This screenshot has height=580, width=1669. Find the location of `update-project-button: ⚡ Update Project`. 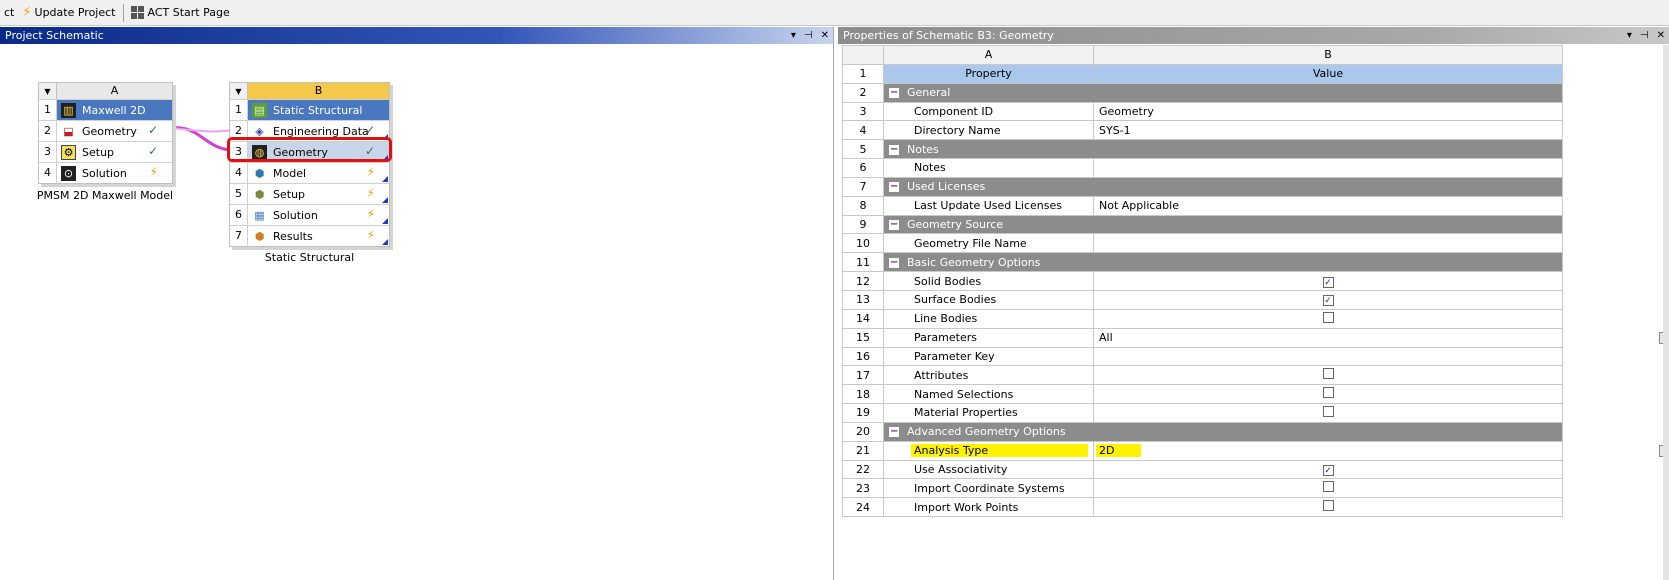

update-project-button: ⚡ Update Project is located at coordinates (68, 13).